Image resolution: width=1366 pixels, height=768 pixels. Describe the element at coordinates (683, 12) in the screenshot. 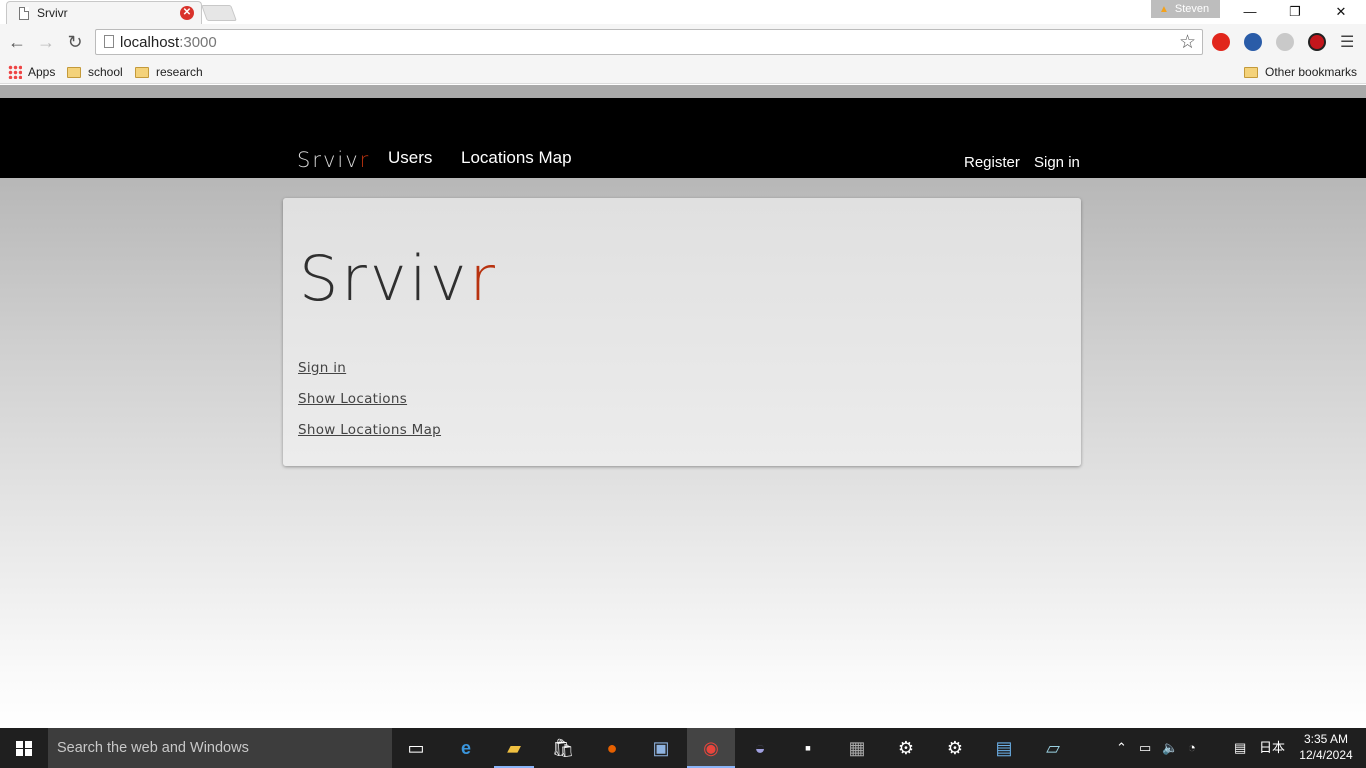

I see `browser-tab-strip: Srvivr ✕ ▲ Steven — ❐ ✕` at that location.